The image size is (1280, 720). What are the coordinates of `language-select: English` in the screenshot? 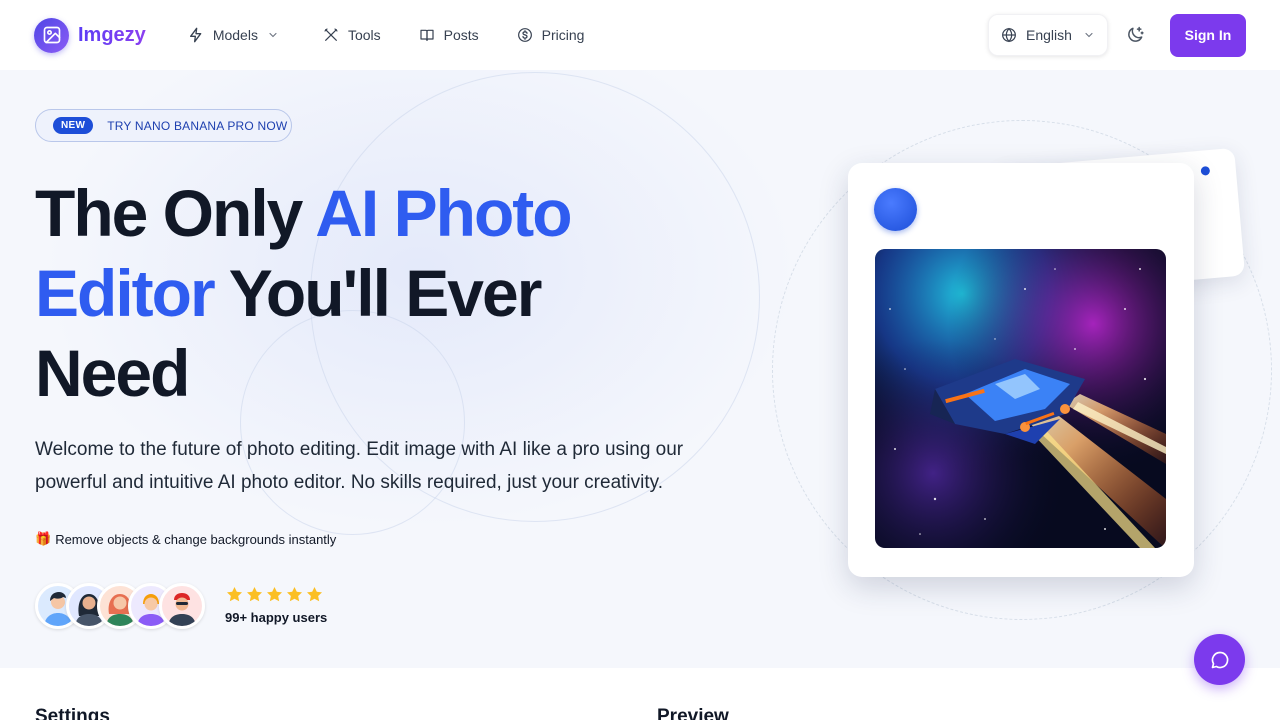 It's located at (1048, 35).